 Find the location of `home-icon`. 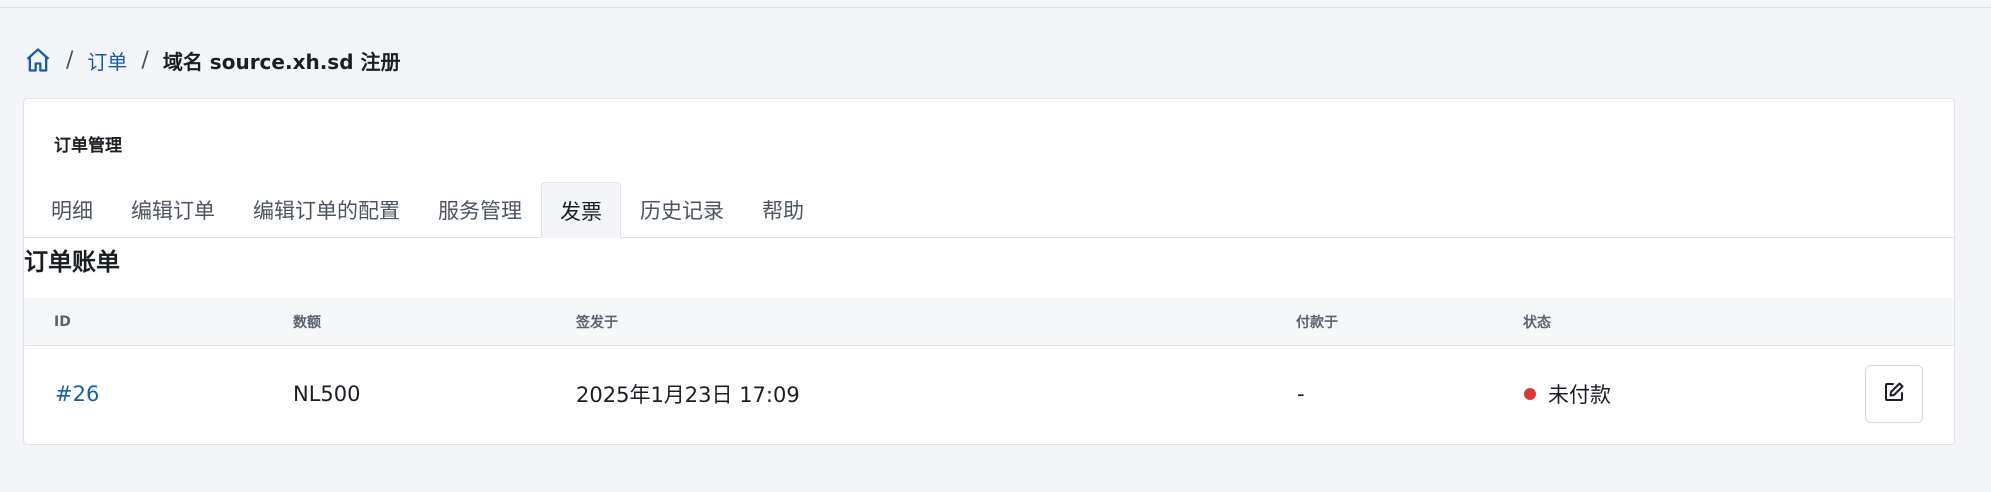

home-icon is located at coordinates (38, 60).